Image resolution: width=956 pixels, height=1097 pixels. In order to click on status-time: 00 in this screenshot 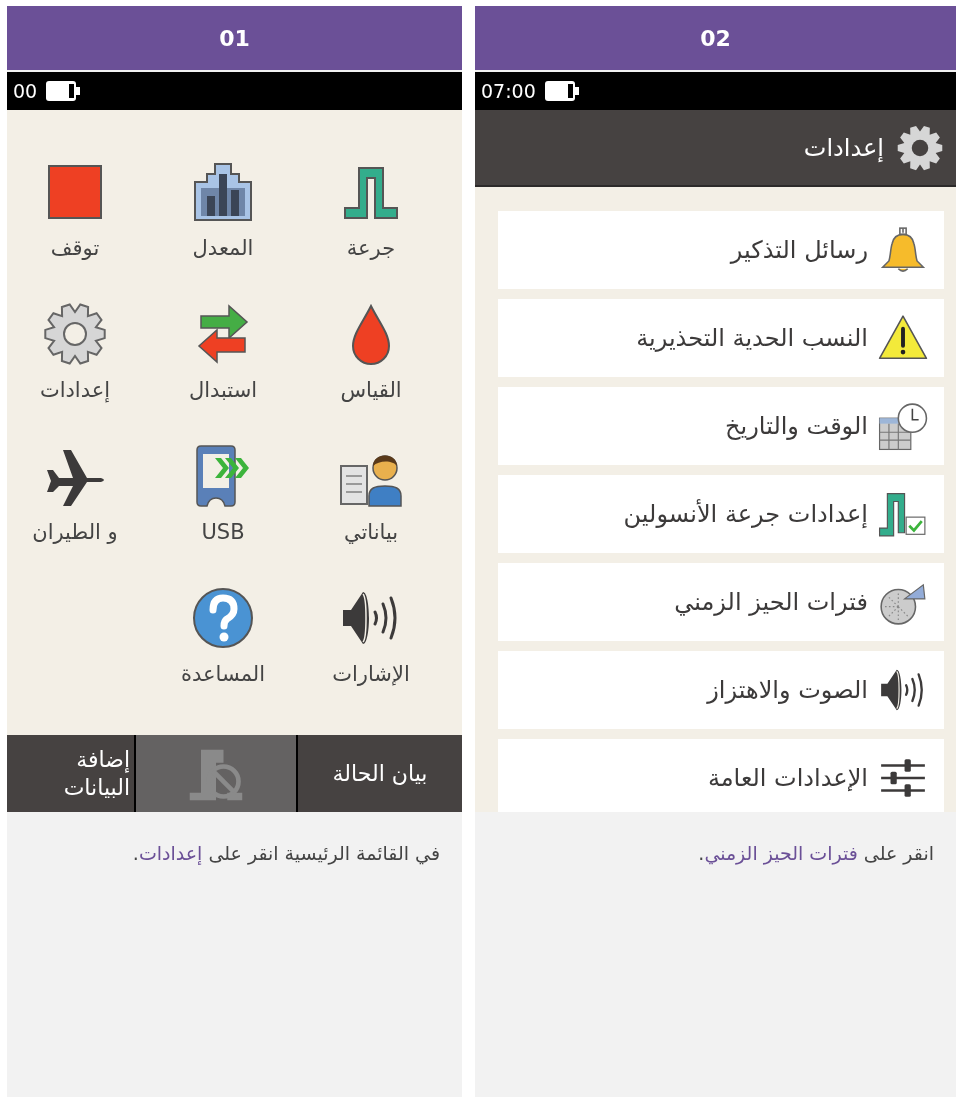, I will do `click(25, 91)`.